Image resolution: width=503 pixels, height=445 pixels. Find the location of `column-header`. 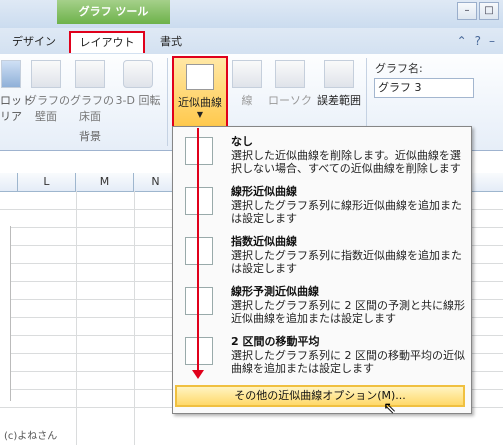

column-header is located at coordinates (9, 182).